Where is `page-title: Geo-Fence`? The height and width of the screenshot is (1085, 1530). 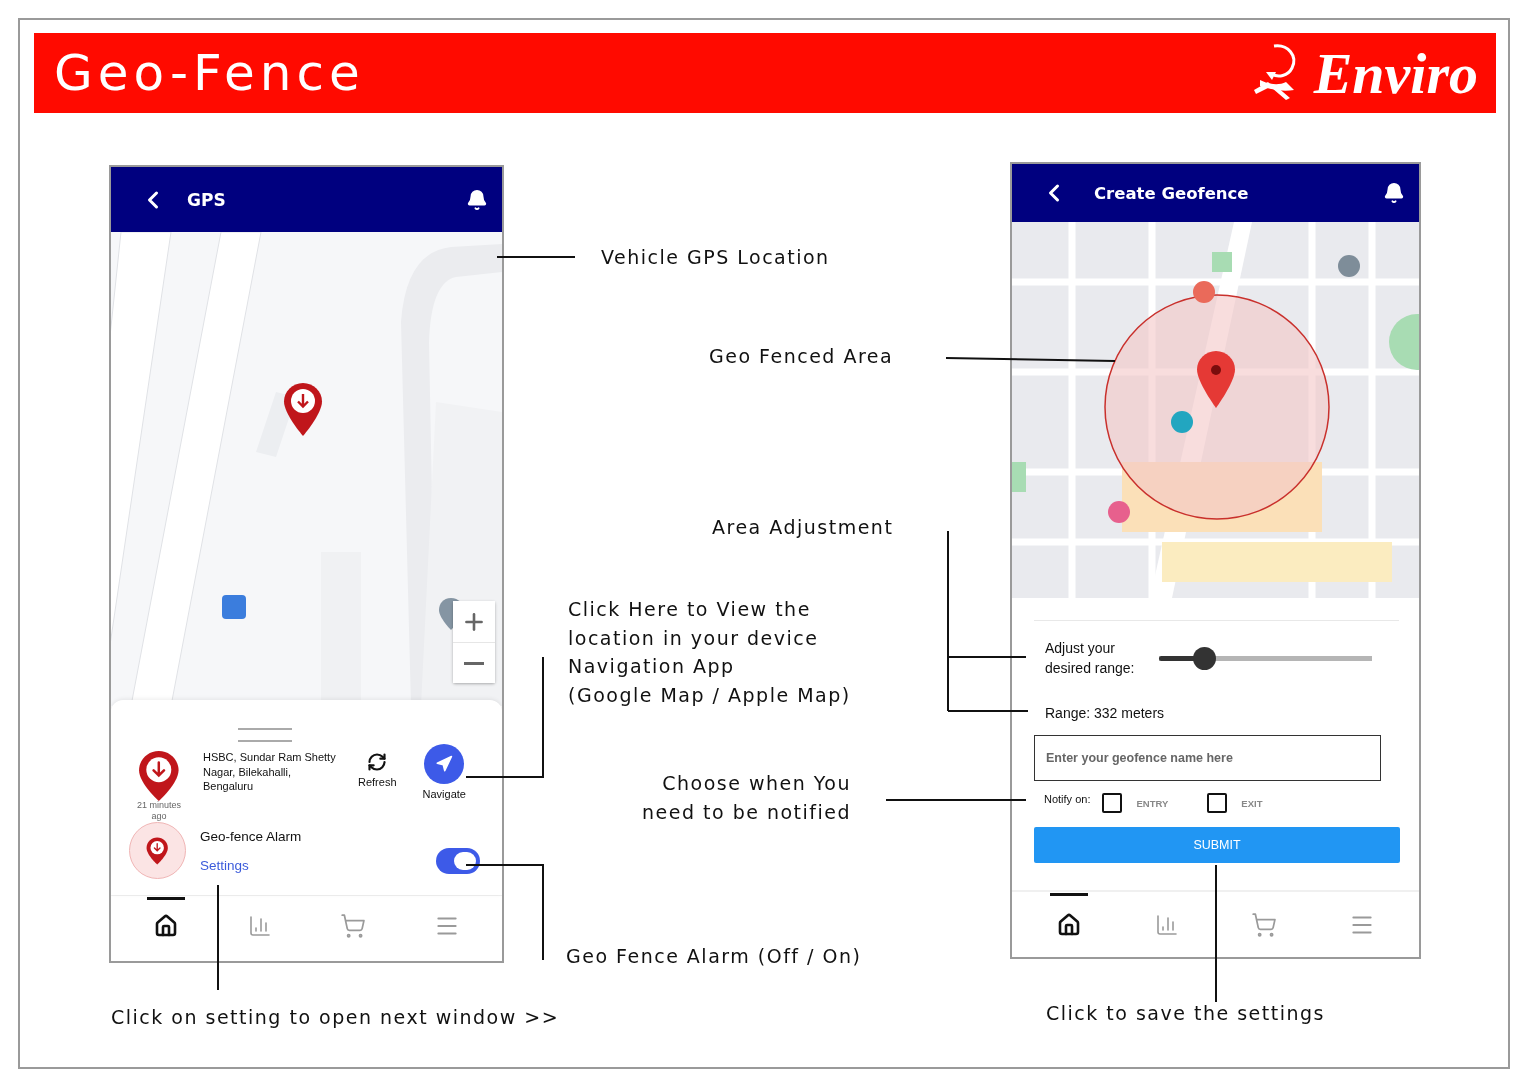
page-title: Geo-Fence is located at coordinates (209, 73).